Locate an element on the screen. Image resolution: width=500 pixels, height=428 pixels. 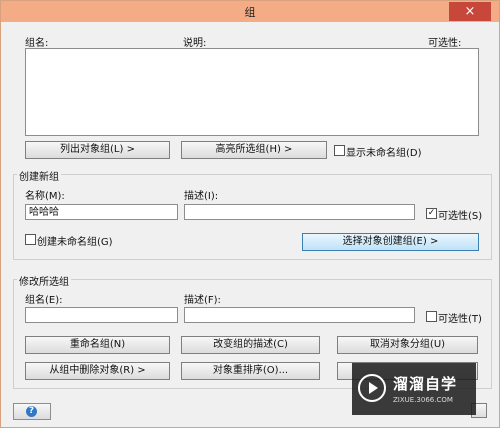
modify-name-input is located at coordinates (101, 315).